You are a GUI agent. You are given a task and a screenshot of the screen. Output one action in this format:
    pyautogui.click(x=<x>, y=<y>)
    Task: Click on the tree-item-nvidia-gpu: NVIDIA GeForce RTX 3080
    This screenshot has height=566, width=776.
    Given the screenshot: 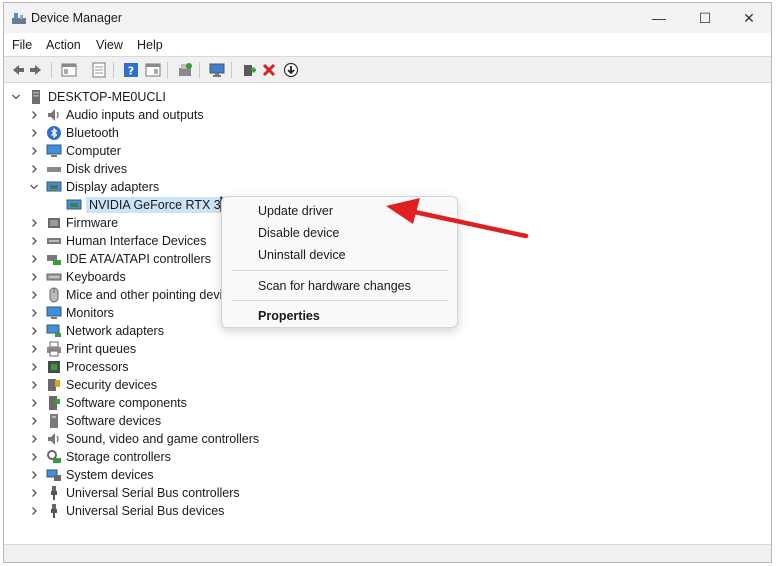 What is the action you would take?
    pyautogui.click(x=155, y=205)
    